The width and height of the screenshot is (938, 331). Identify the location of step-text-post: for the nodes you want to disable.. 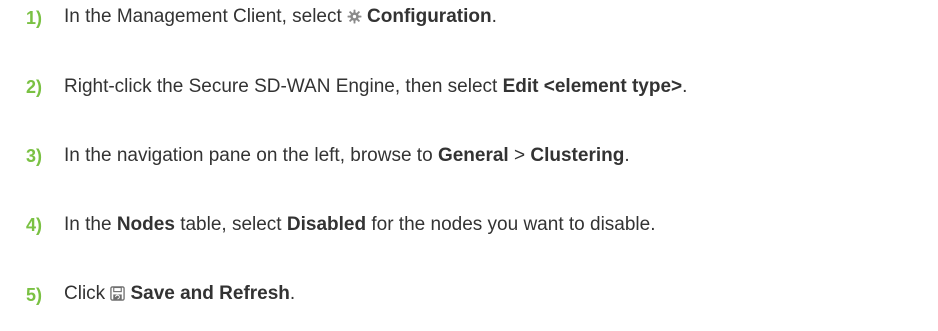
(513, 224).